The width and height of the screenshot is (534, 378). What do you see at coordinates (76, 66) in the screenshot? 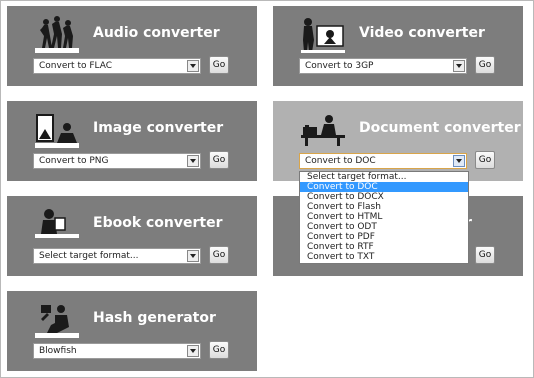
I see `select-value: Convert to FLAC` at bounding box center [76, 66].